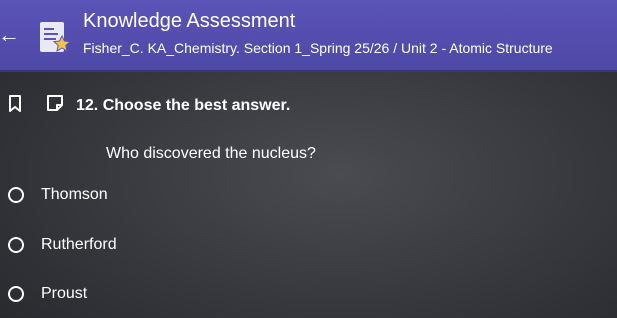 The image size is (617, 318). Describe the element at coordinates (74, 194) in the screenshot. I see `option-label: Thomson` at that location.